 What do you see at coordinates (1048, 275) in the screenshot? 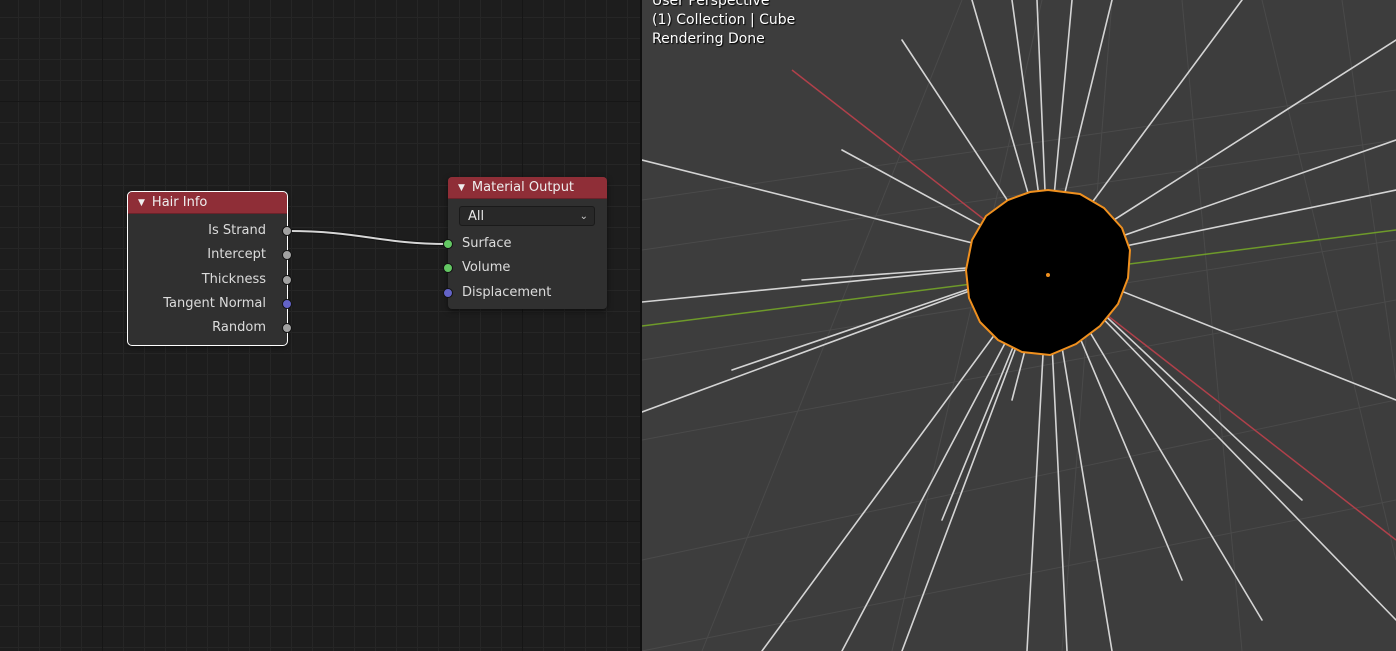
I see `object-origin` at bounding box center [1048, 275].